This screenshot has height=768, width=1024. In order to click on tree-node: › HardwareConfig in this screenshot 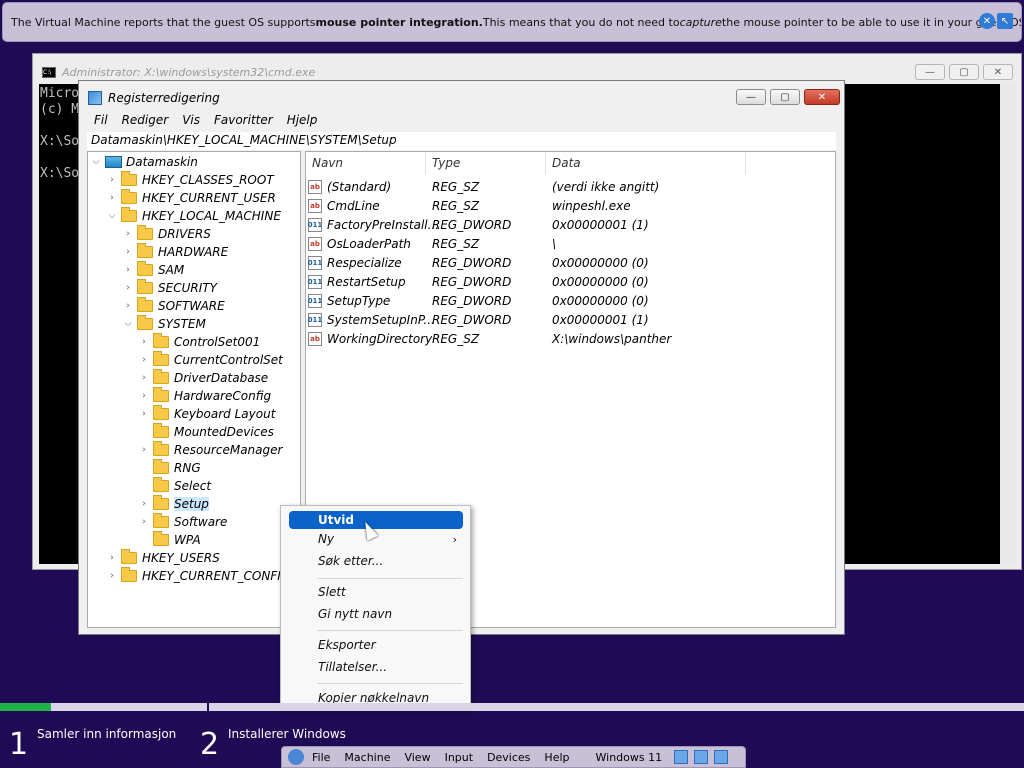, I will do `click(204, 396)`.